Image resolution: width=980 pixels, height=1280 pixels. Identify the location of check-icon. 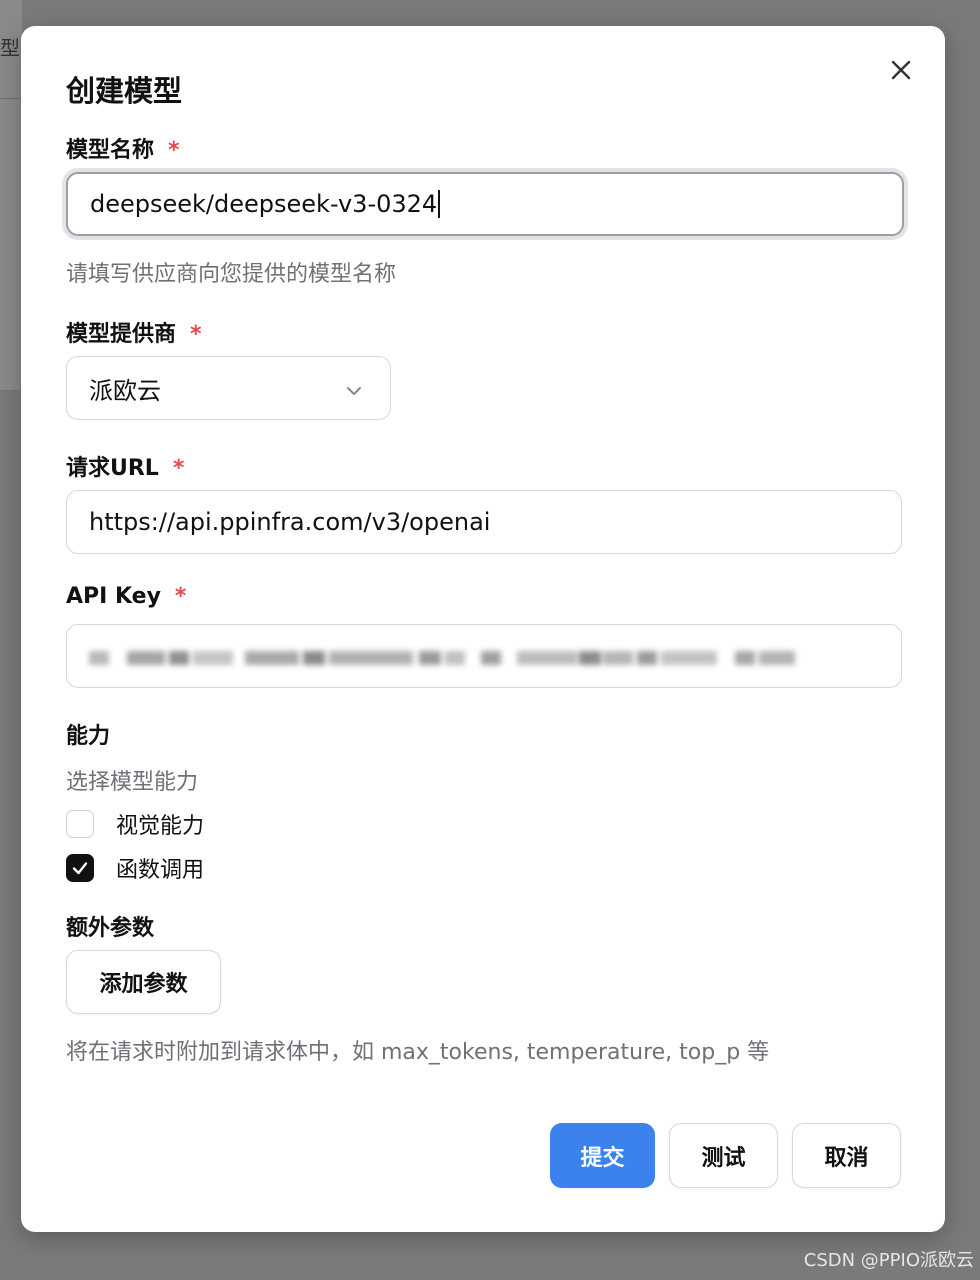
(80, 868).